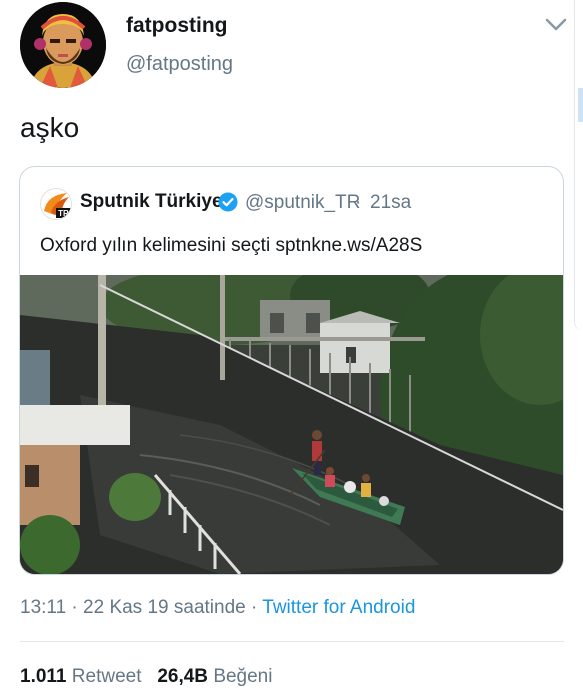 The image size is (583, 690). Describe the element at coordinates (228, 202) in the screenshot. I see `verified-badge-icon` at that location.